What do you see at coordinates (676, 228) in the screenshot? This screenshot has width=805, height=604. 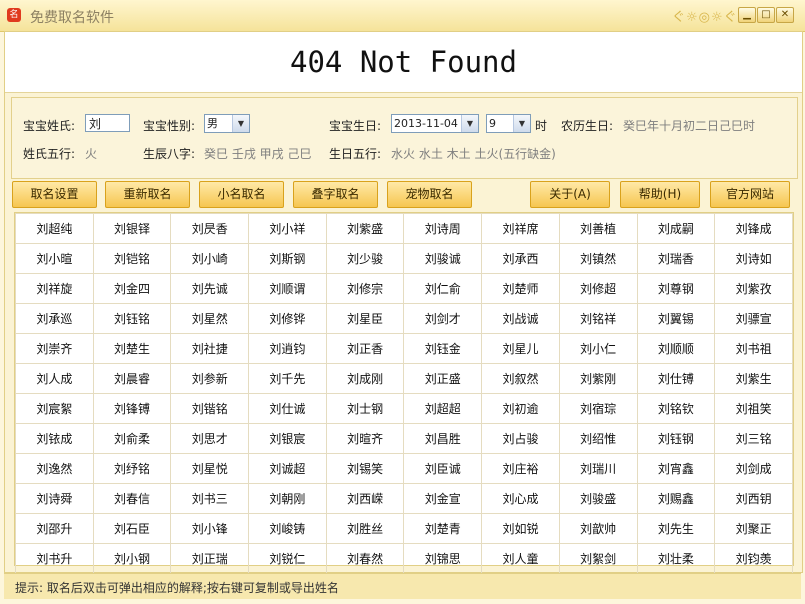 I see `name-cell: 刘成嗣` at bounding box center [676, 228].